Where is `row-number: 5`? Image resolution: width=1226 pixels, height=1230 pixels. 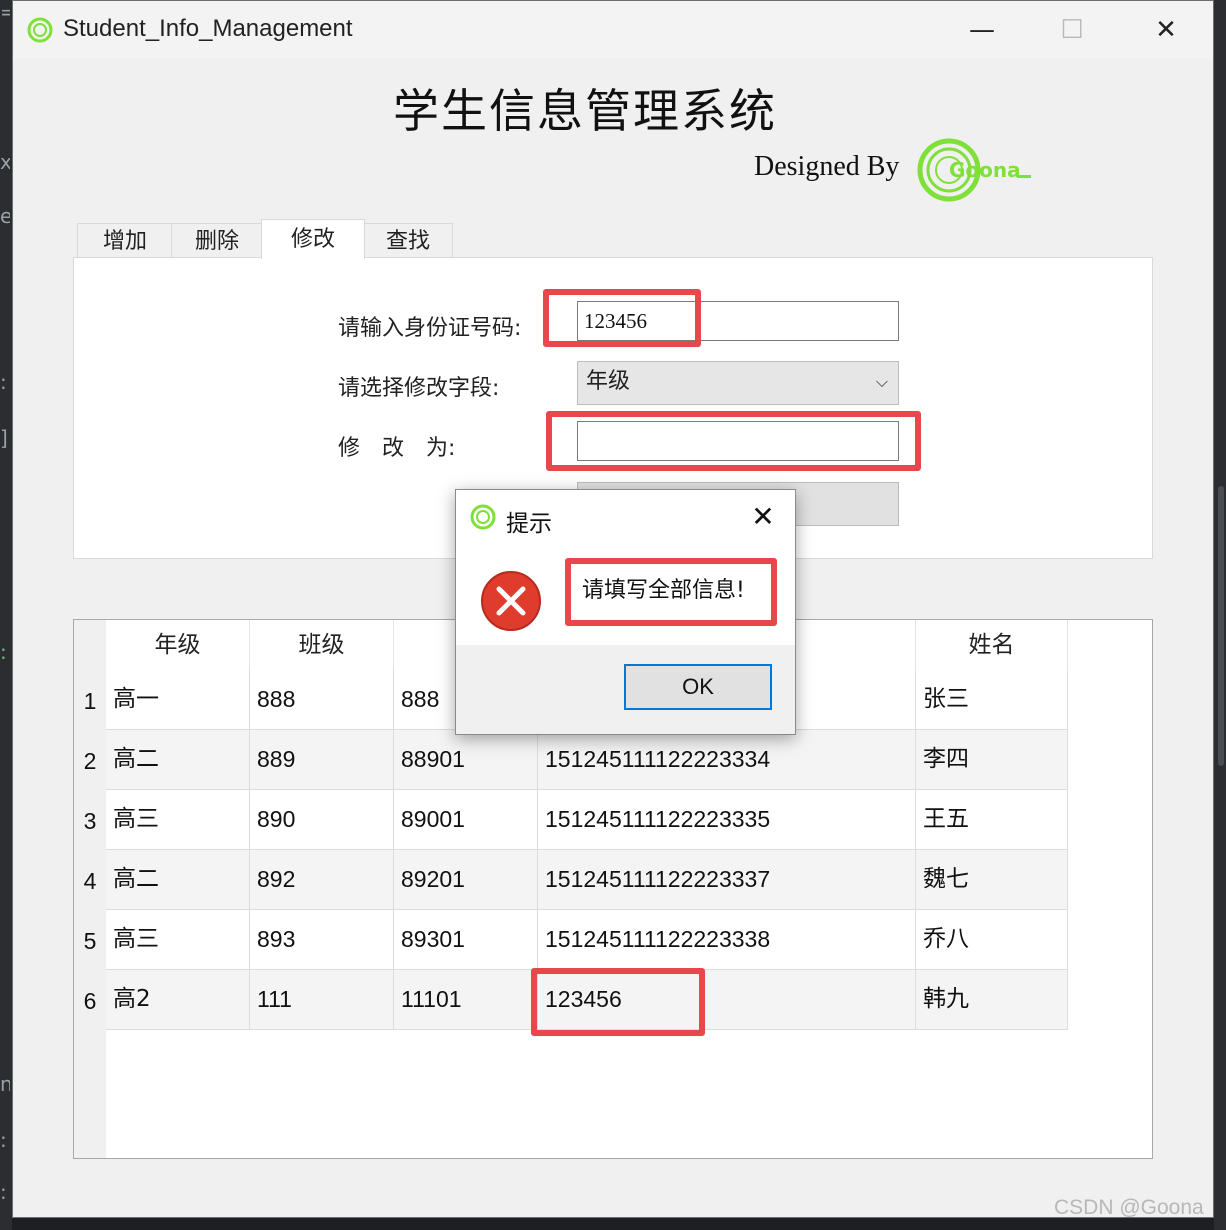
row-number: 5 is located at coordinates (90, 940).